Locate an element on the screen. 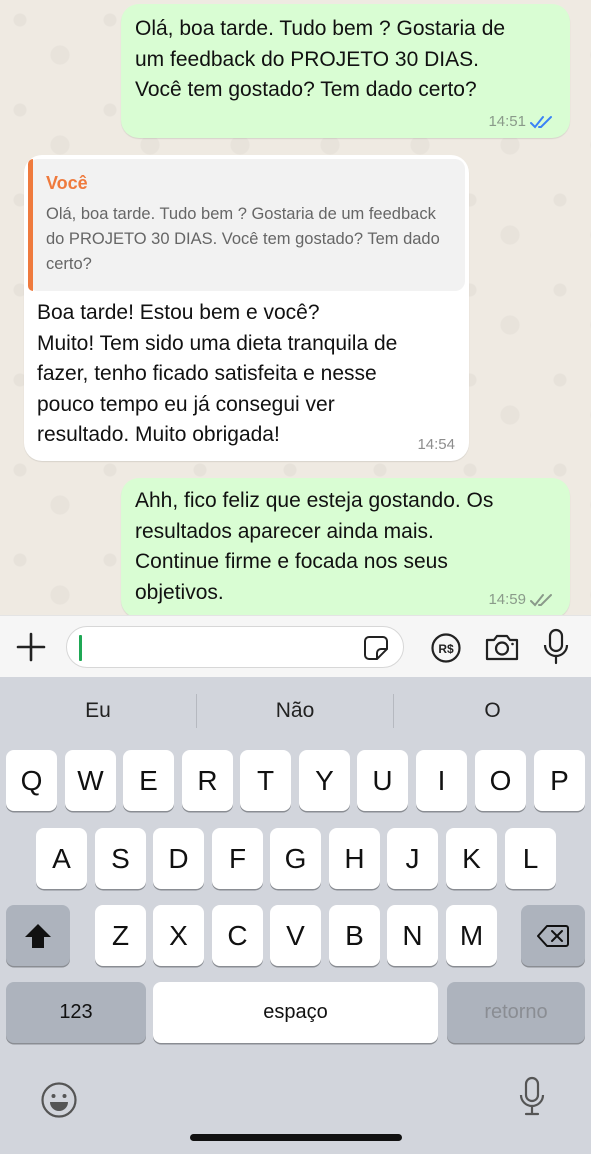 This screenshot has height=1154, width=591. key-k: K is located at coordinates (471, 858).